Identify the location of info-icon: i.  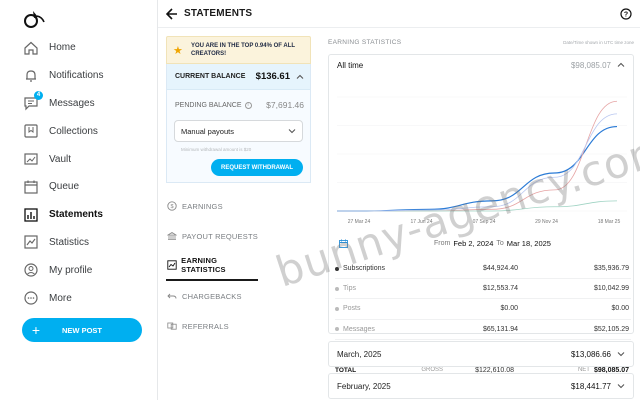
(248, 105).